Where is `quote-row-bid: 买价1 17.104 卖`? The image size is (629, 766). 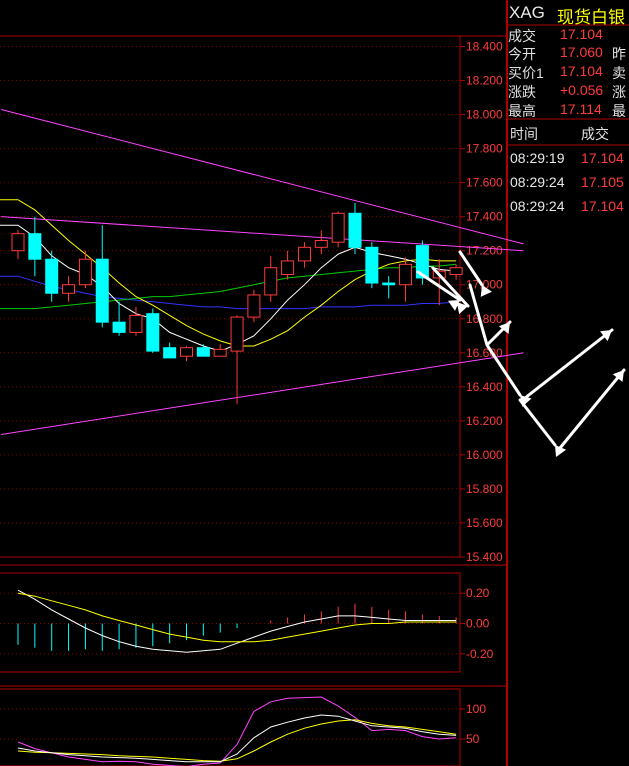 quote-row-bid: 买价1 17.104 卖 is located at coordinates (568, 71).